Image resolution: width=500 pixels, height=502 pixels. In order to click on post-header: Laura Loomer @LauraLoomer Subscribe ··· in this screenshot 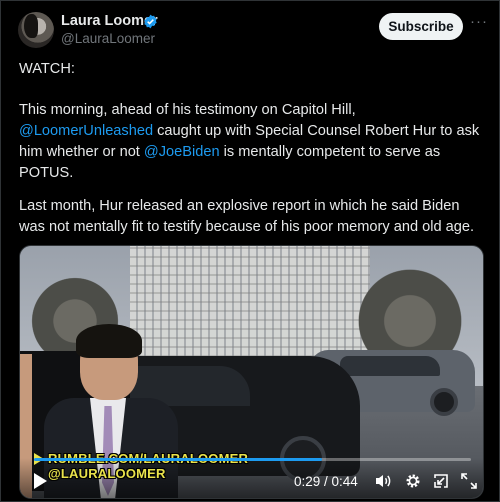, I will do `click(250, 29)`.